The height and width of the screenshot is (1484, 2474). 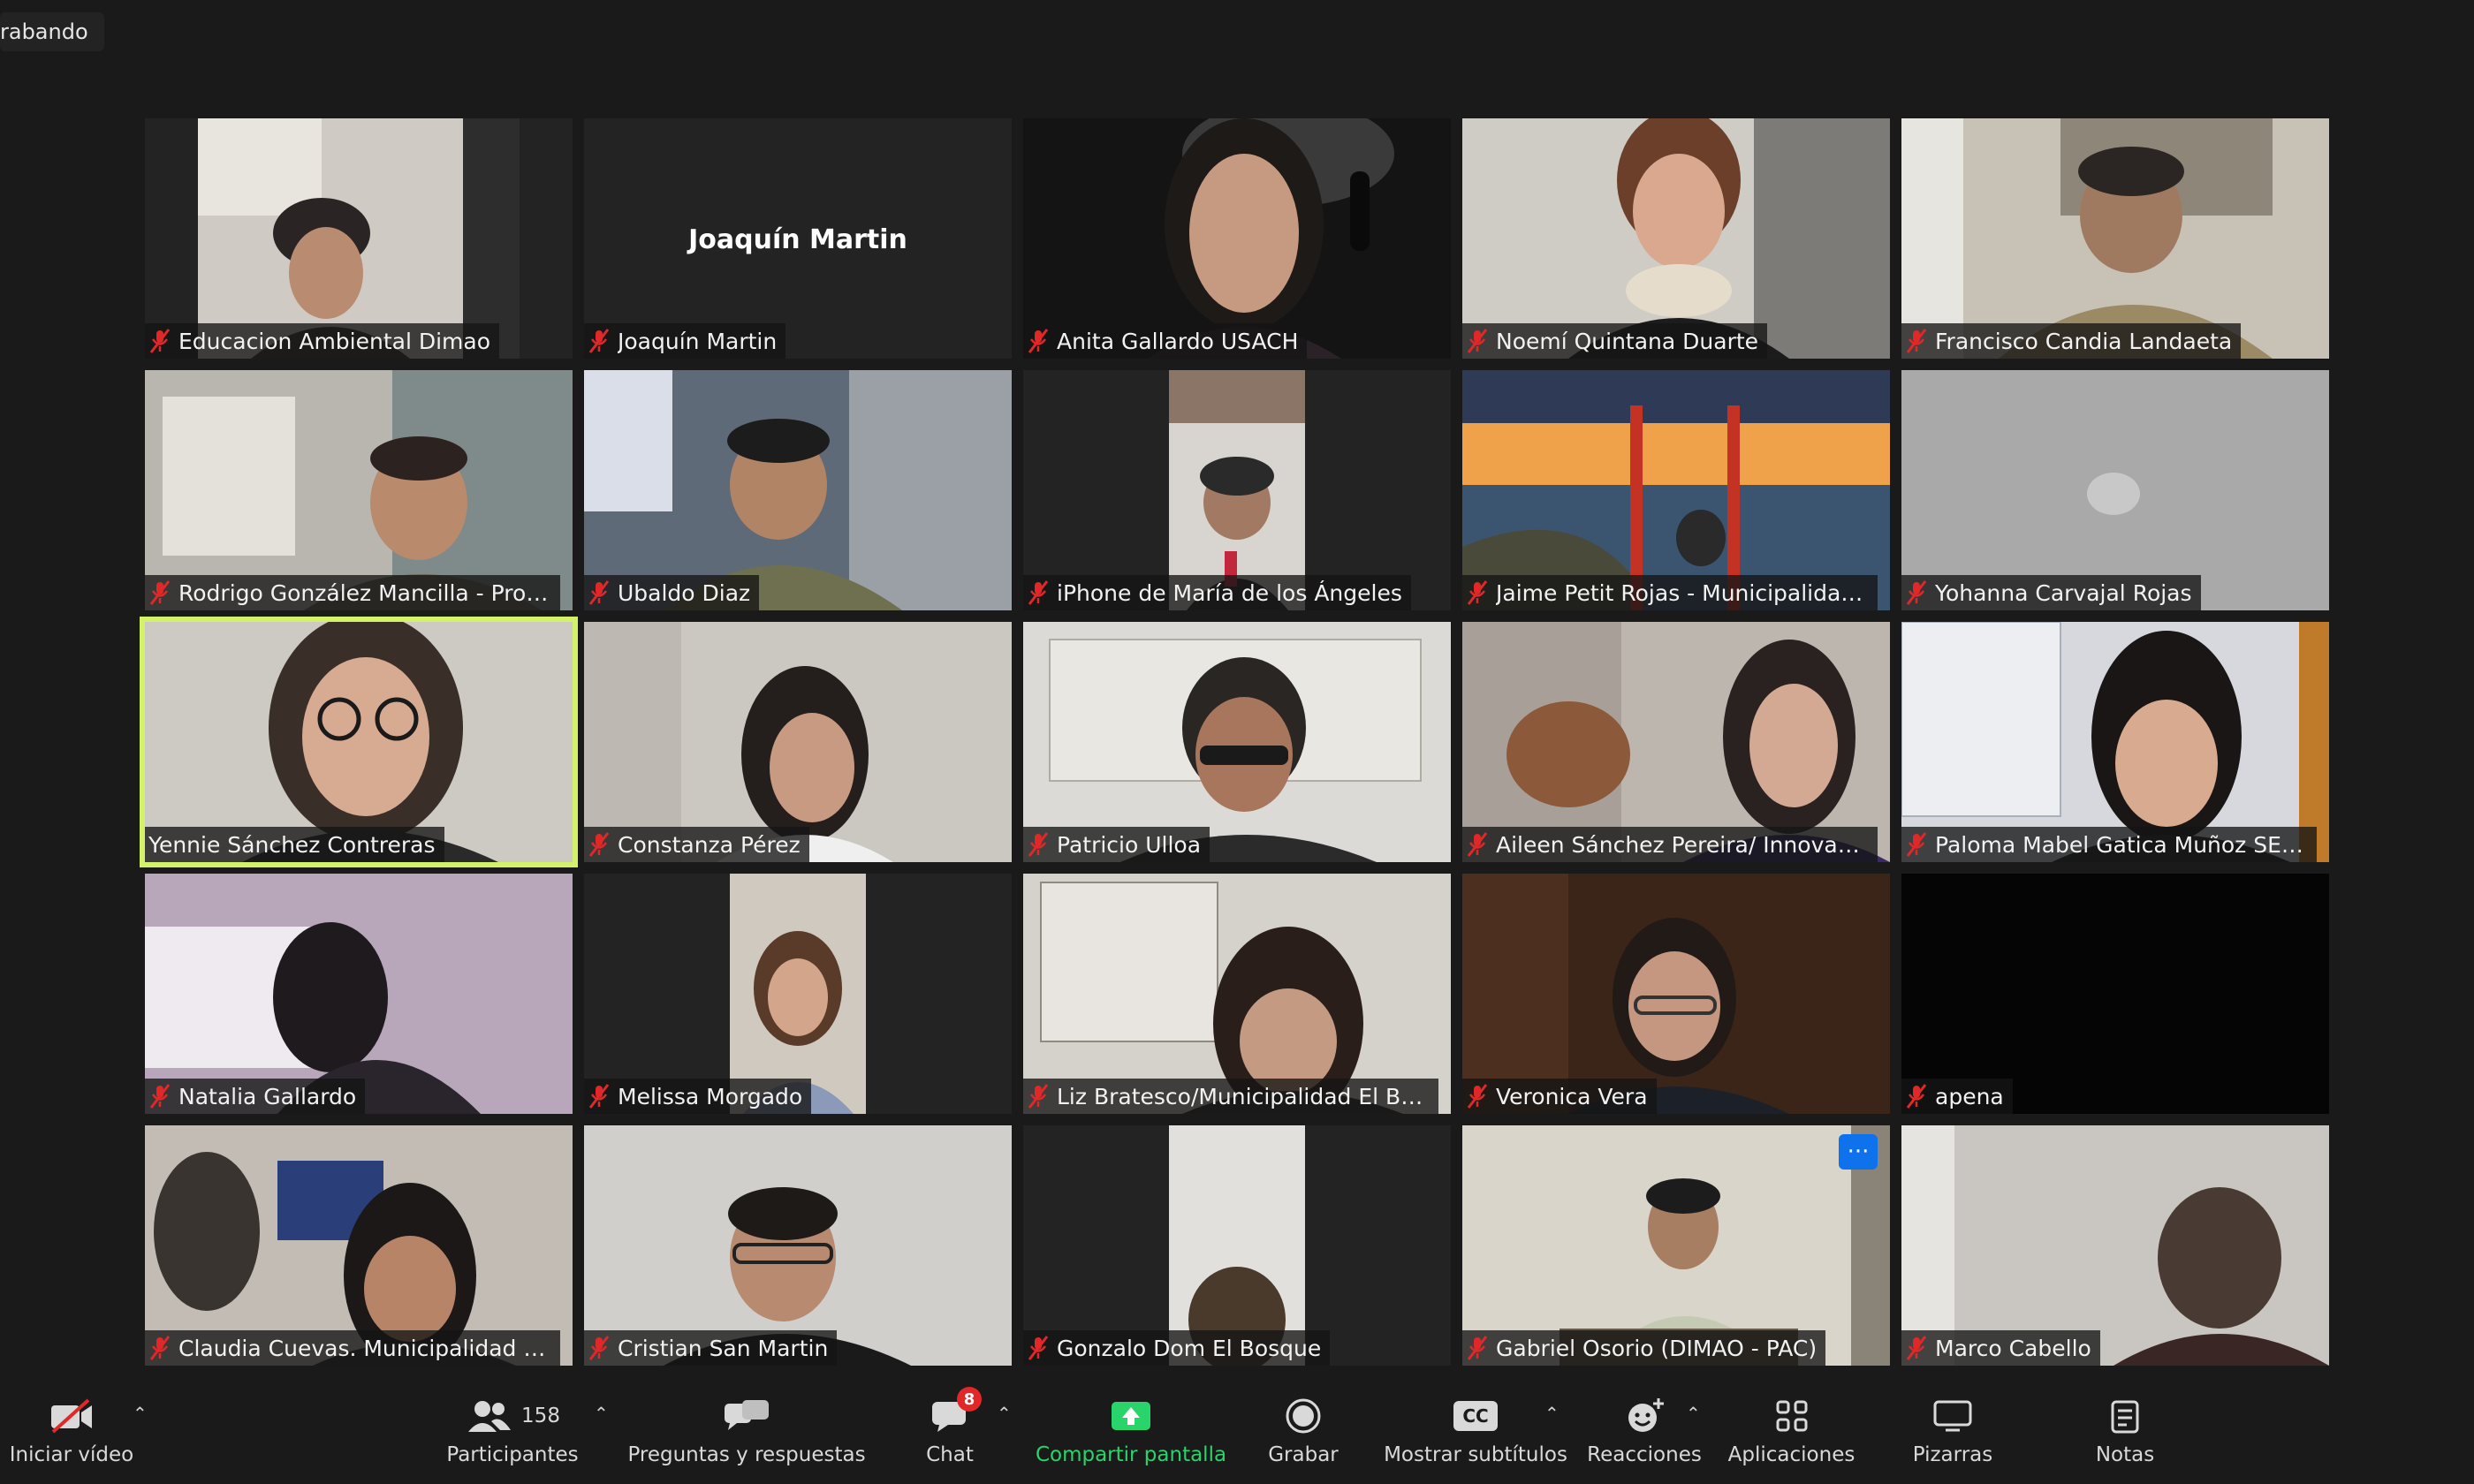 I want to click on video-tile: Ubaldo Diaz, so click(x=798, y=490).